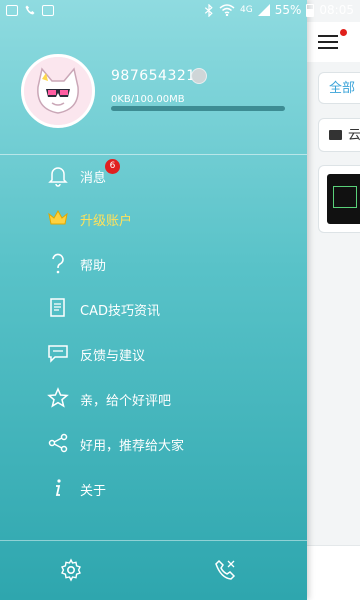  I want to click on phone-icon, so click(225, 570).